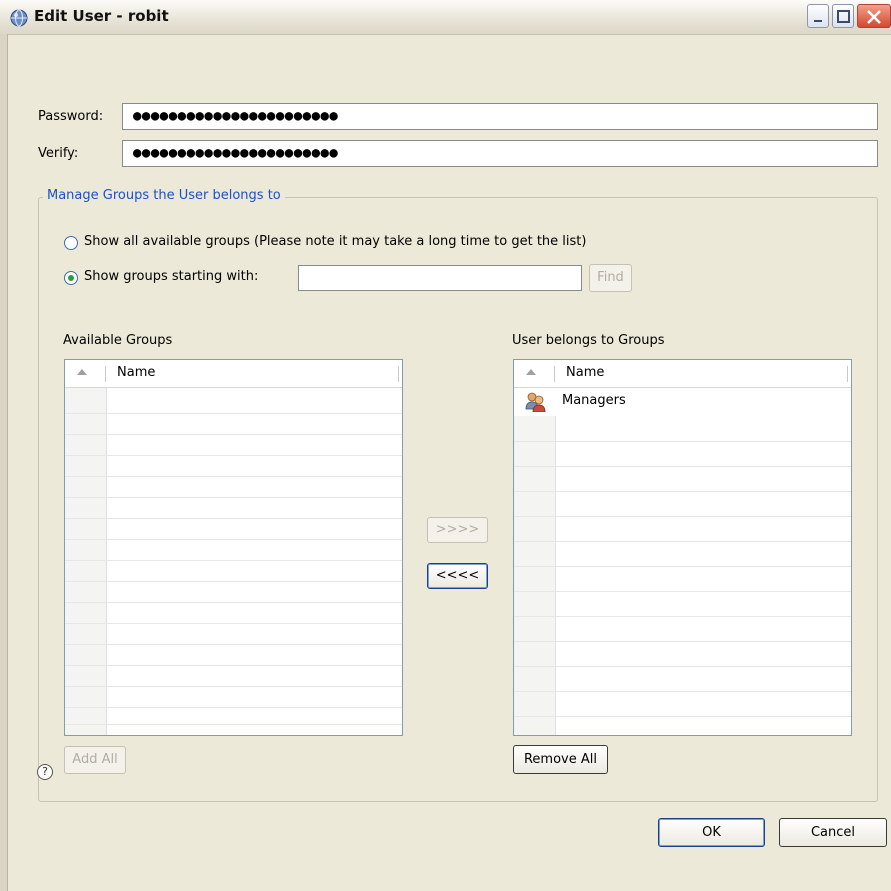 Image resolution: width=891 pixels, height=891 pixels. What do you see at coordinates (4, 462) in the screenshot?
I see `window-border` at bounding box center [4, 462].